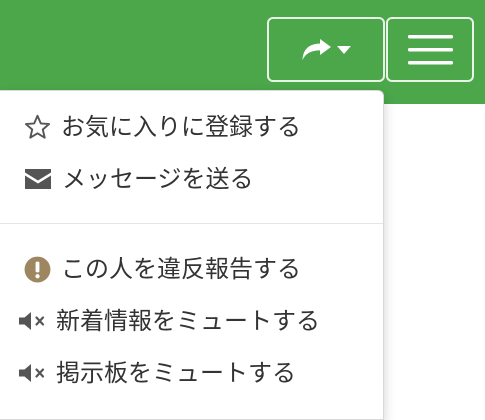 This screenshot has width=485, height=420. Describe the element at coordinates (191, 223) in the screenshot. I see `menu-divider` at that location.